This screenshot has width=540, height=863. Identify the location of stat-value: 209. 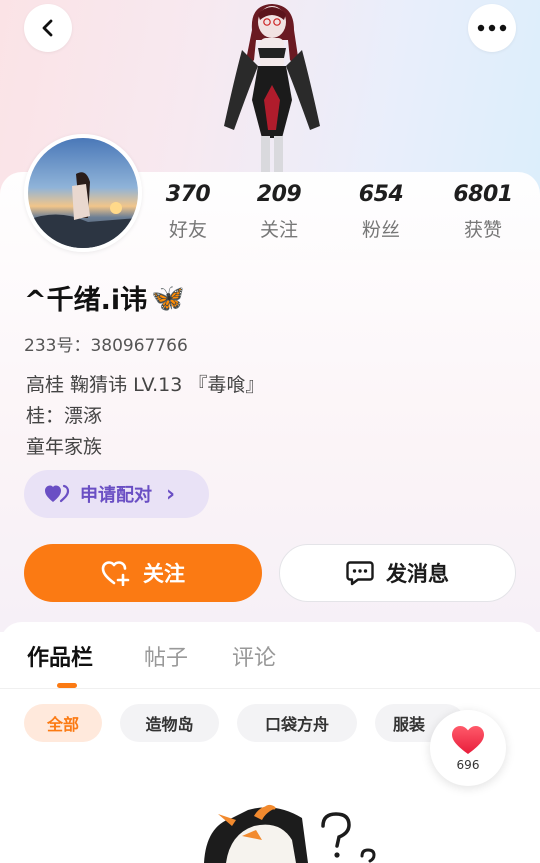
(279, 194).